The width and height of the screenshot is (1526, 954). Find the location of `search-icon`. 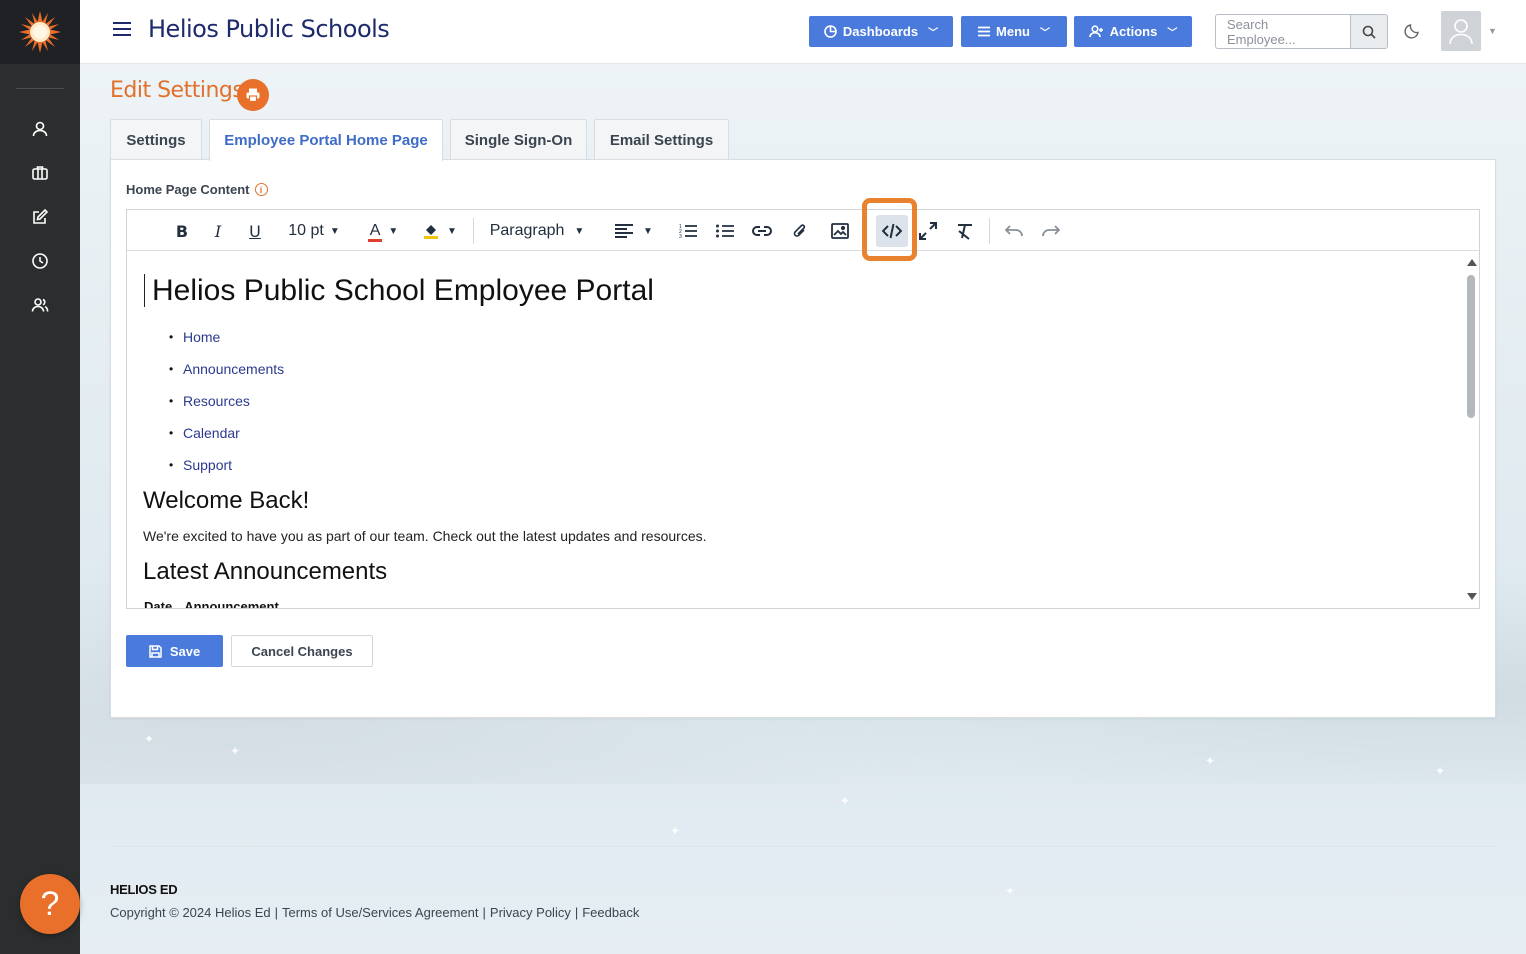

search-icon is located at coordinates (1369, 32).